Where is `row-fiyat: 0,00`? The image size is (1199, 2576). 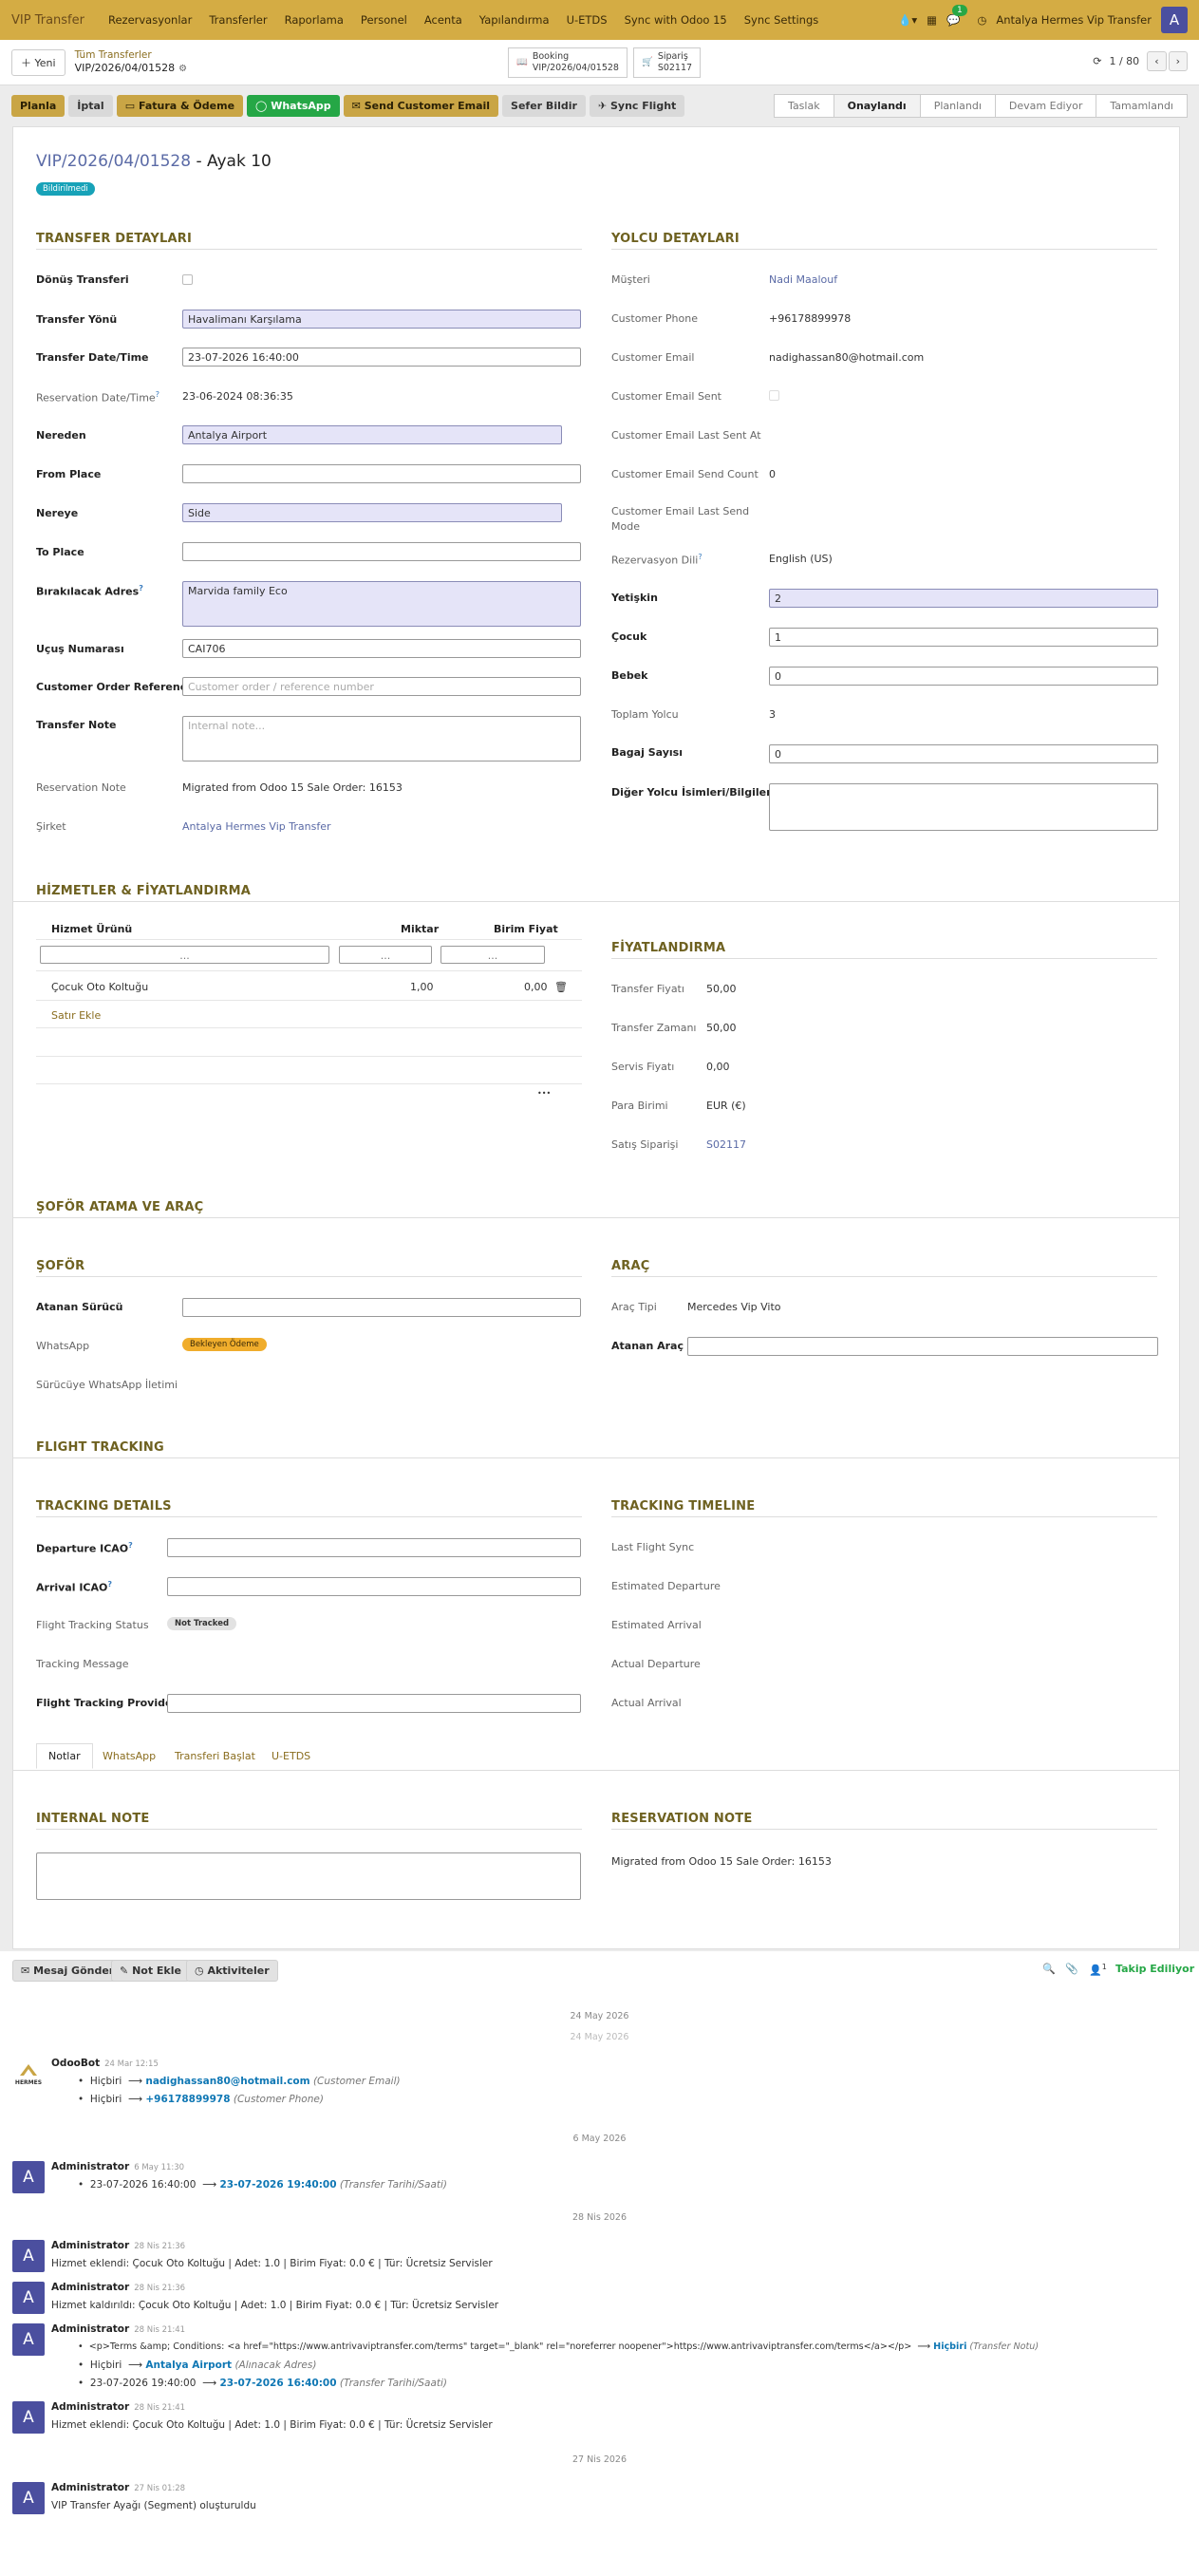
row-fiyat: 0,00 is located at coordinates (536, 987).